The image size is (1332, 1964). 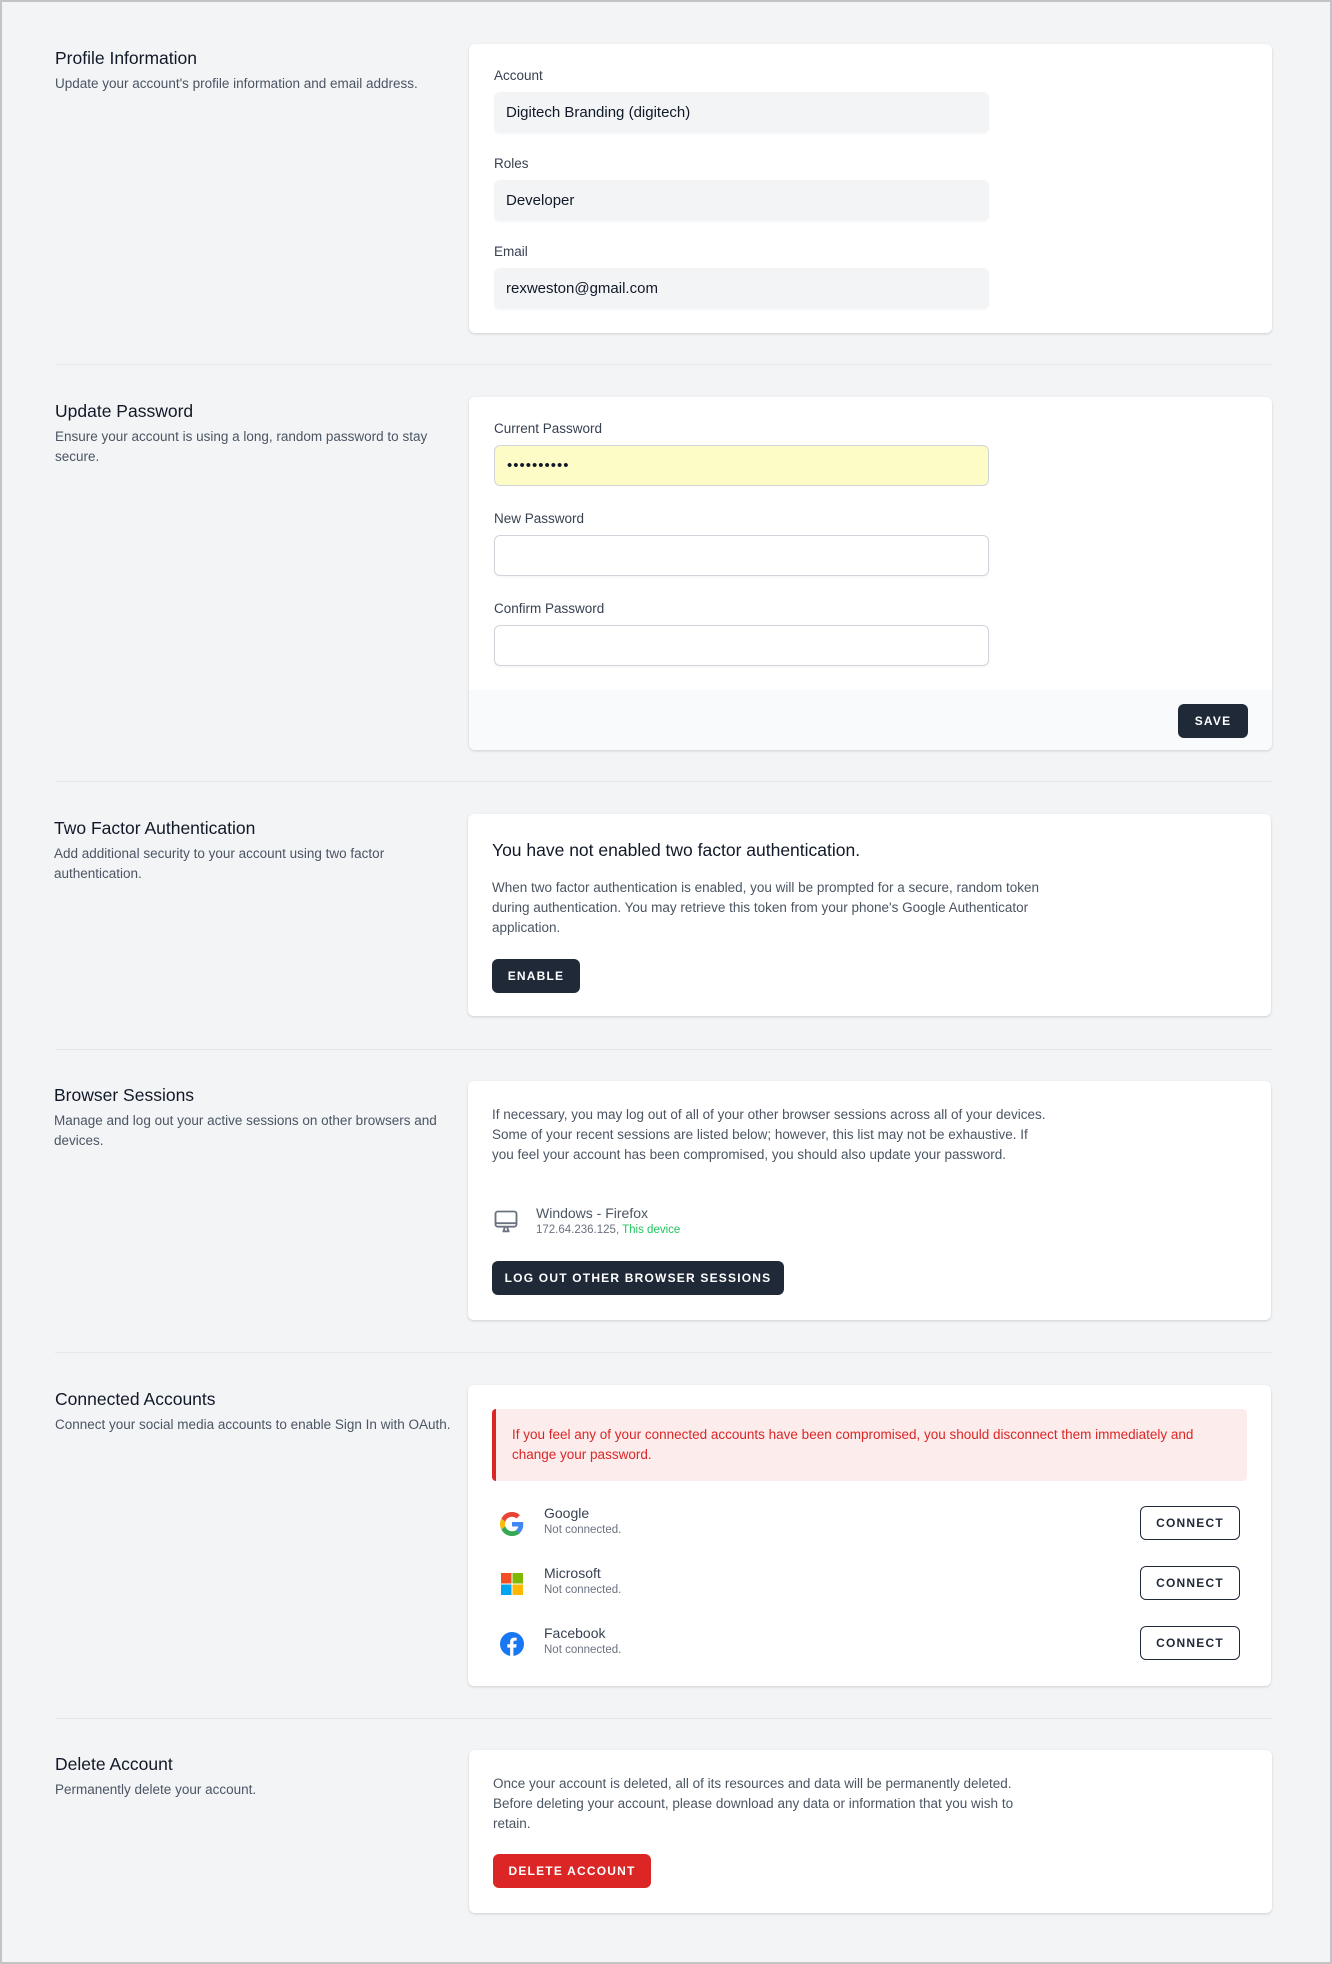 What do you see at coordinates (549, 608) in the screenshot?
I see `confirm-password-label: Confirm Password` at bounding box center [549, 608].